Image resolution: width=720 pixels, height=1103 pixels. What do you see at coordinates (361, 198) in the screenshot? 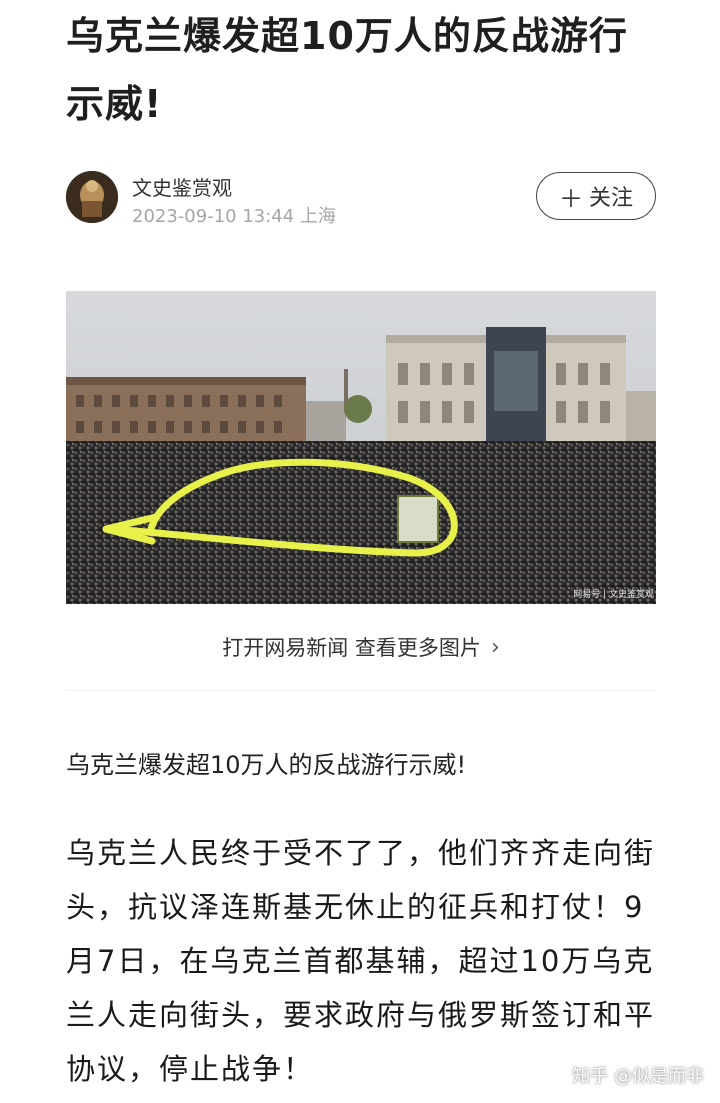
I see `author-row: 文史鉴赏观 2023-09-10 13:44 上海 ＋ 关注` at bounding box center [361, 198].